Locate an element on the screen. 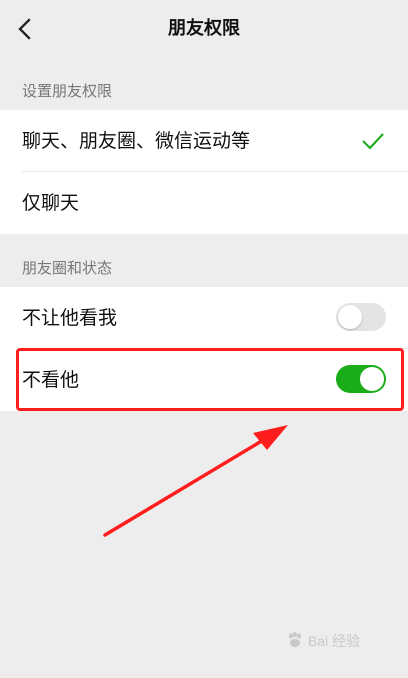 The width and height of the screenshot is (408, 678). hide-my-moments-toggle is located at coordinates (361, 317).